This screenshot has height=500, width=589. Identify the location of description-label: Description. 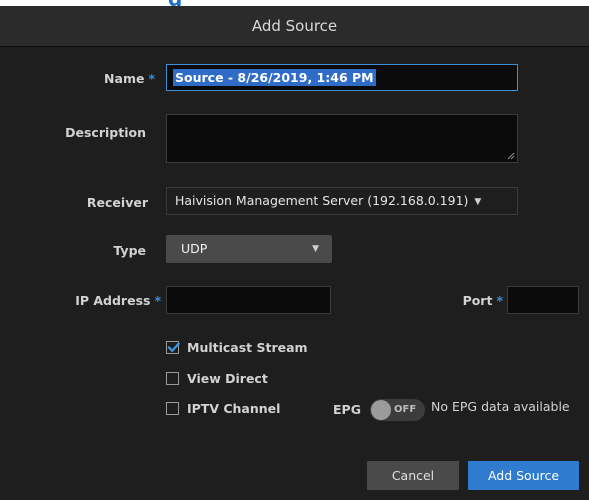
(105, 132).